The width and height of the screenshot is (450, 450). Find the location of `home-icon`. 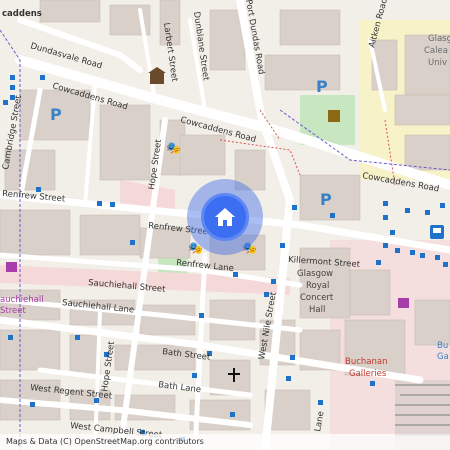

home-icon is located at coordinates (225, 217).